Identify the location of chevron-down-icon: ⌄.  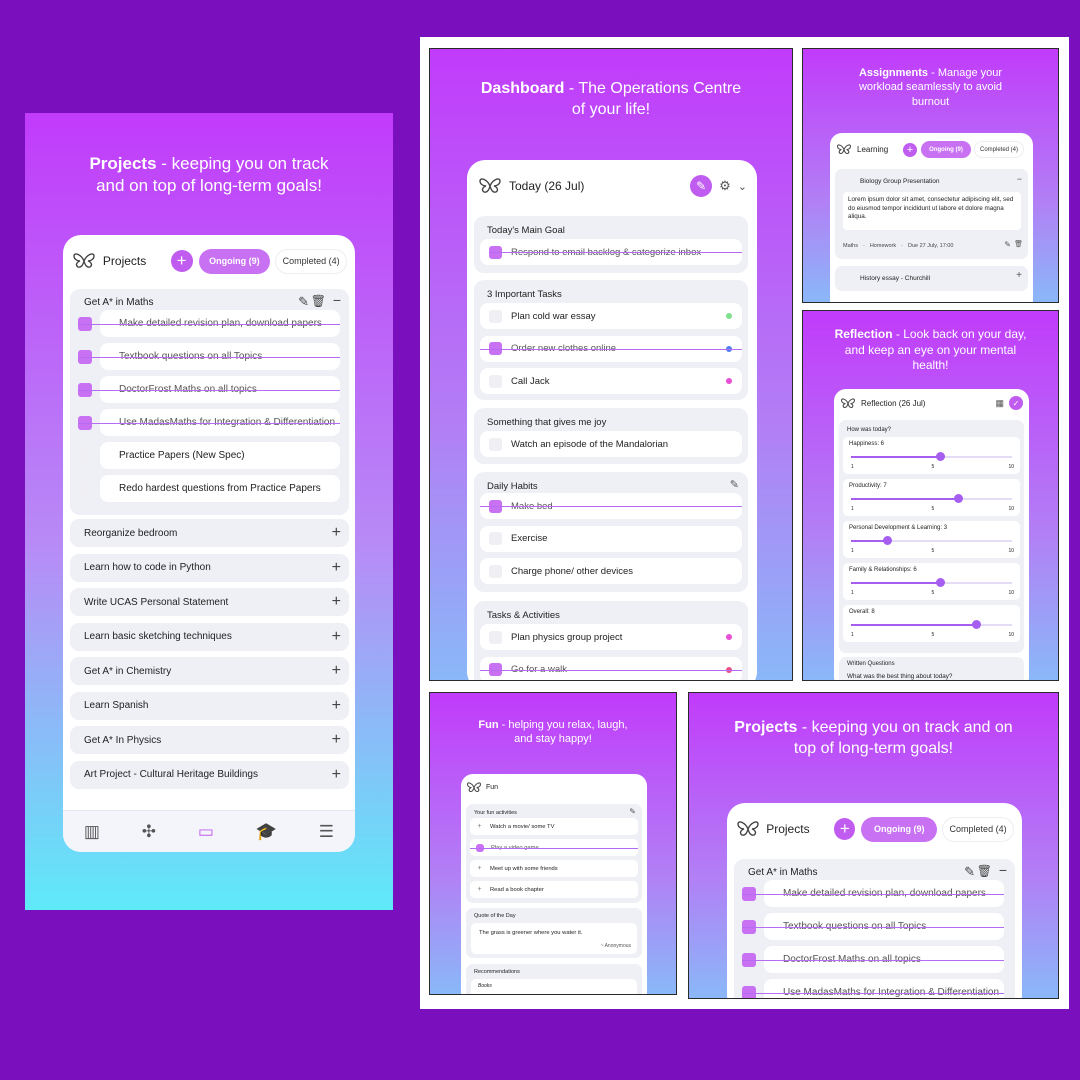
(742, 186).